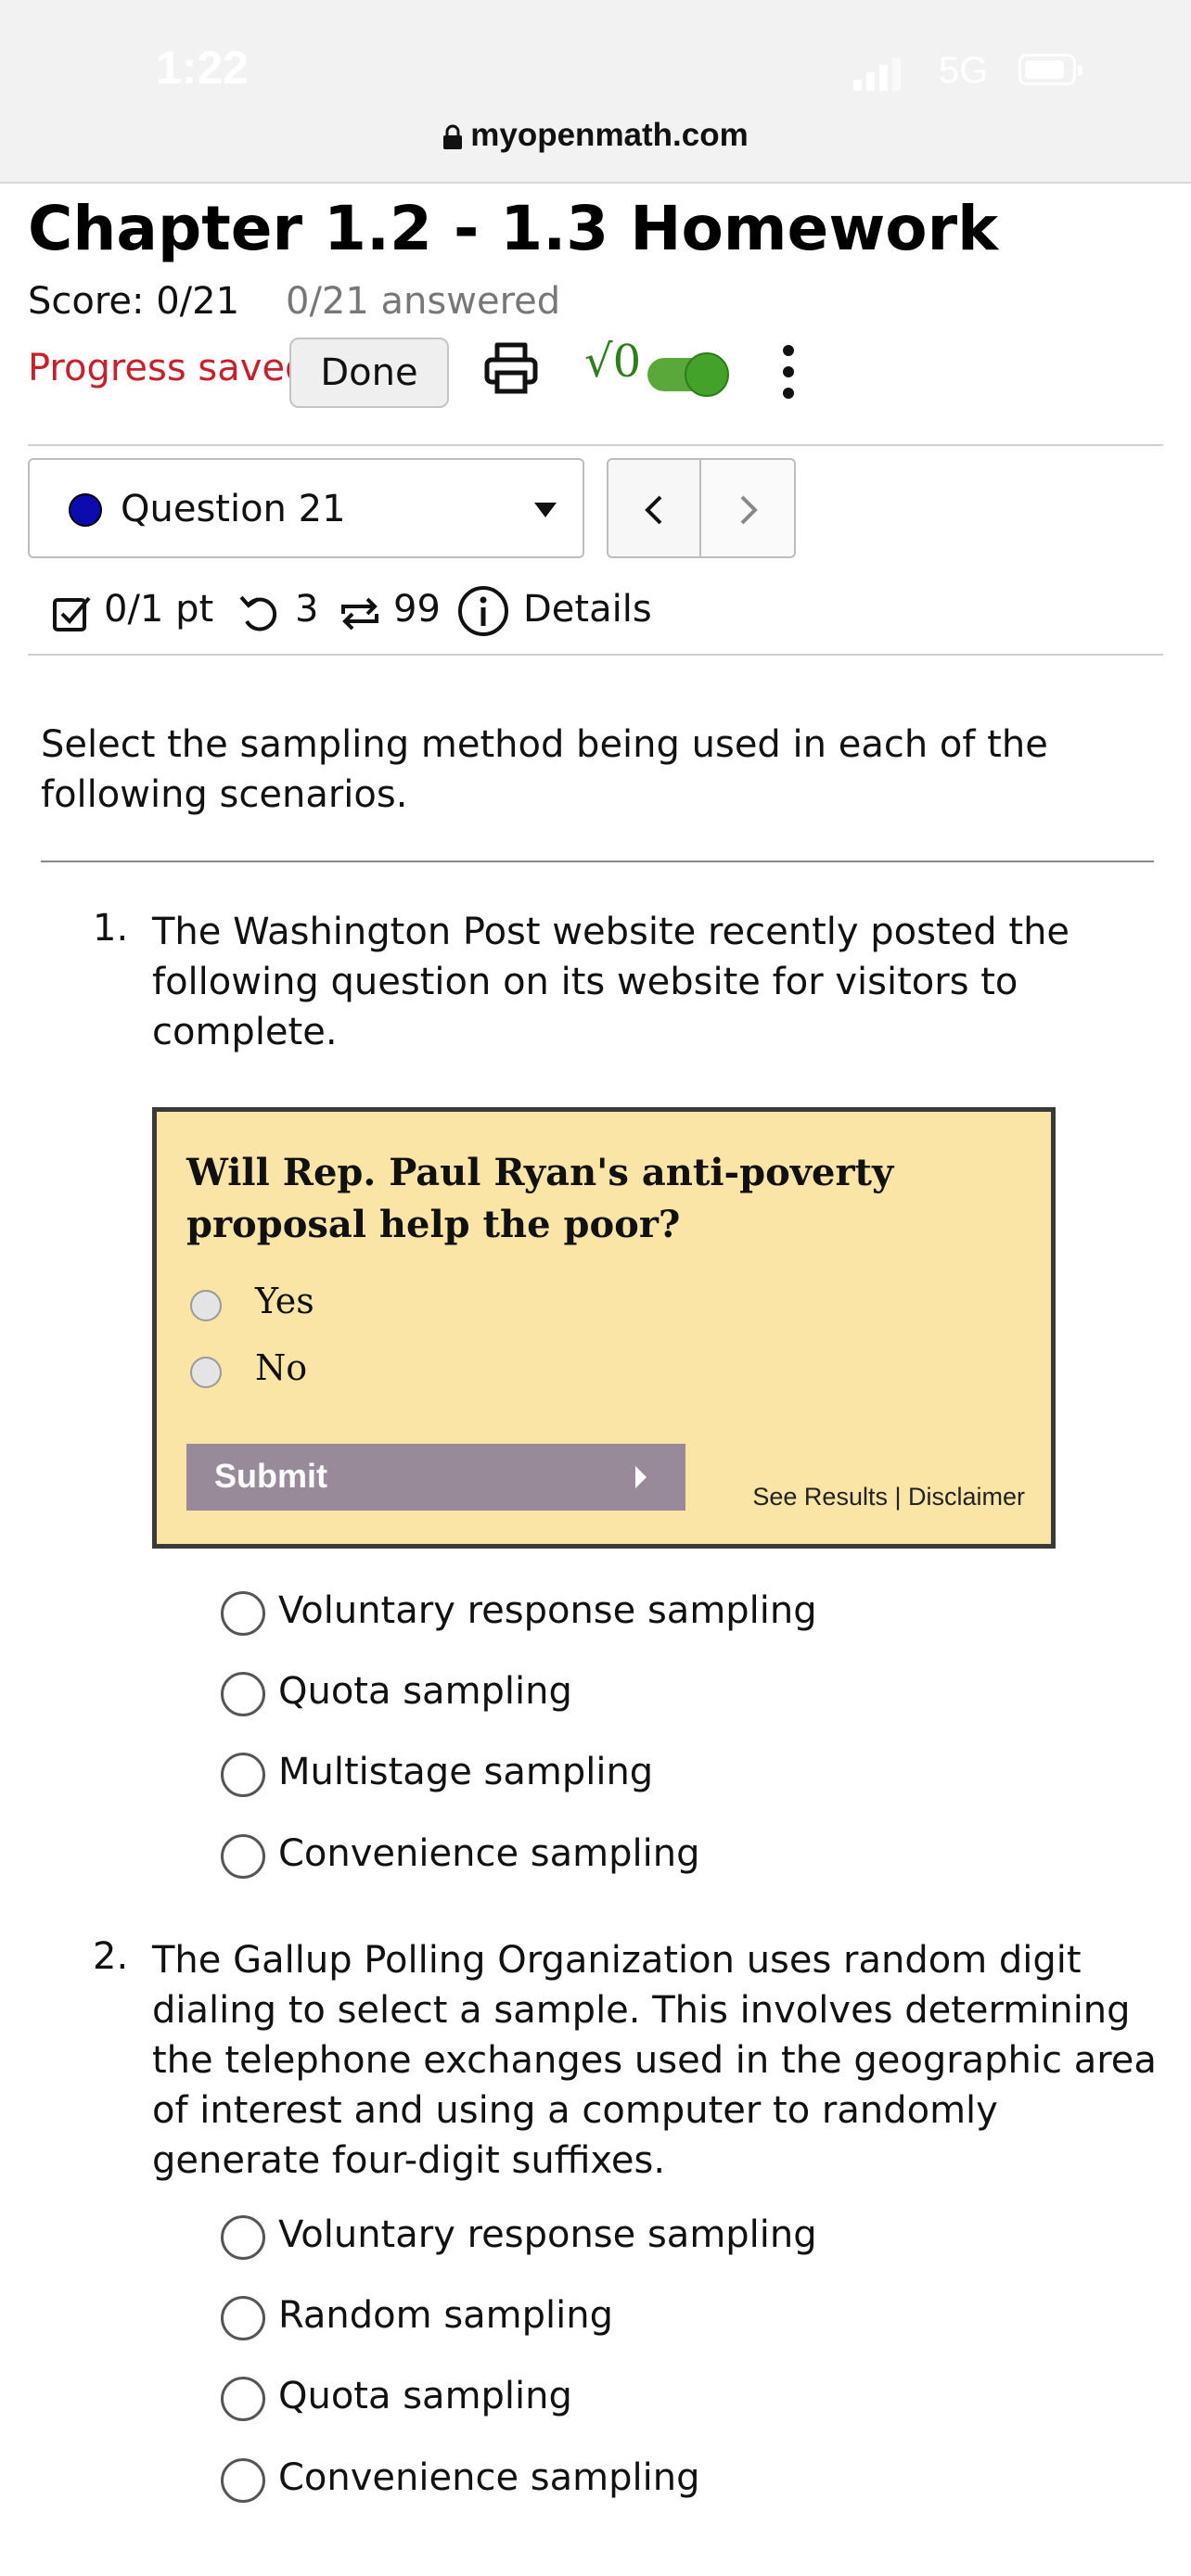  I want to click on attempts-count: 99, so click(417, 609).